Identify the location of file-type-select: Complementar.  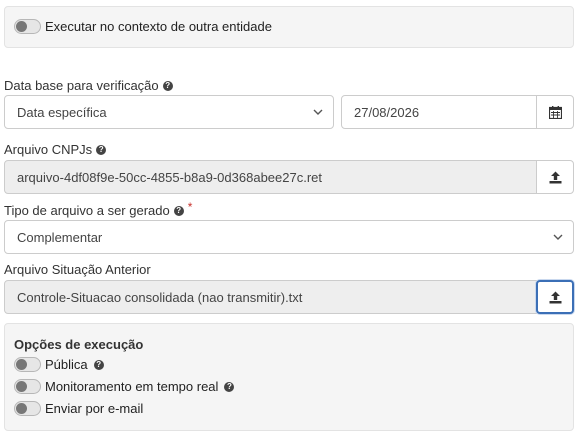
(289, 237).